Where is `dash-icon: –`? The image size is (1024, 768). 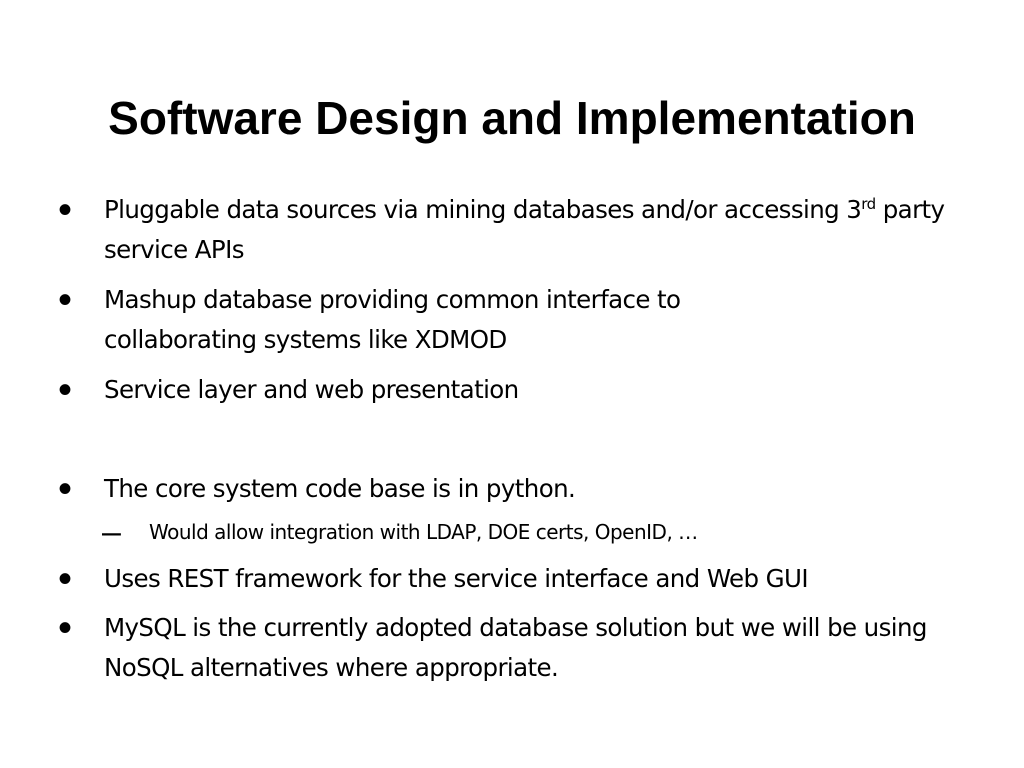 dash-icon: – is located at coordinates (111, 532).